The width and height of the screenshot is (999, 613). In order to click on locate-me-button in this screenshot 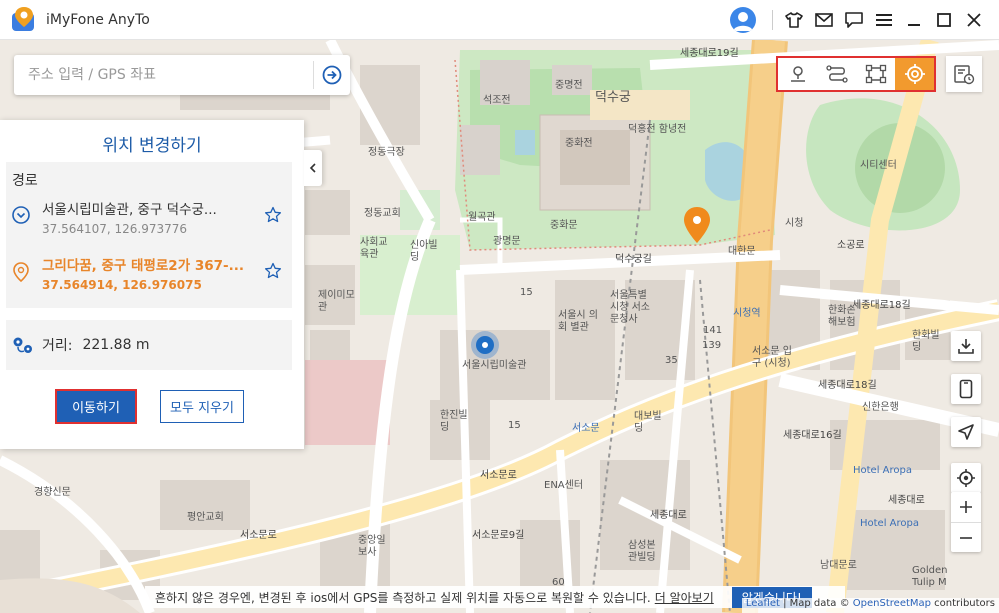, I will do `click(966, 478)`.